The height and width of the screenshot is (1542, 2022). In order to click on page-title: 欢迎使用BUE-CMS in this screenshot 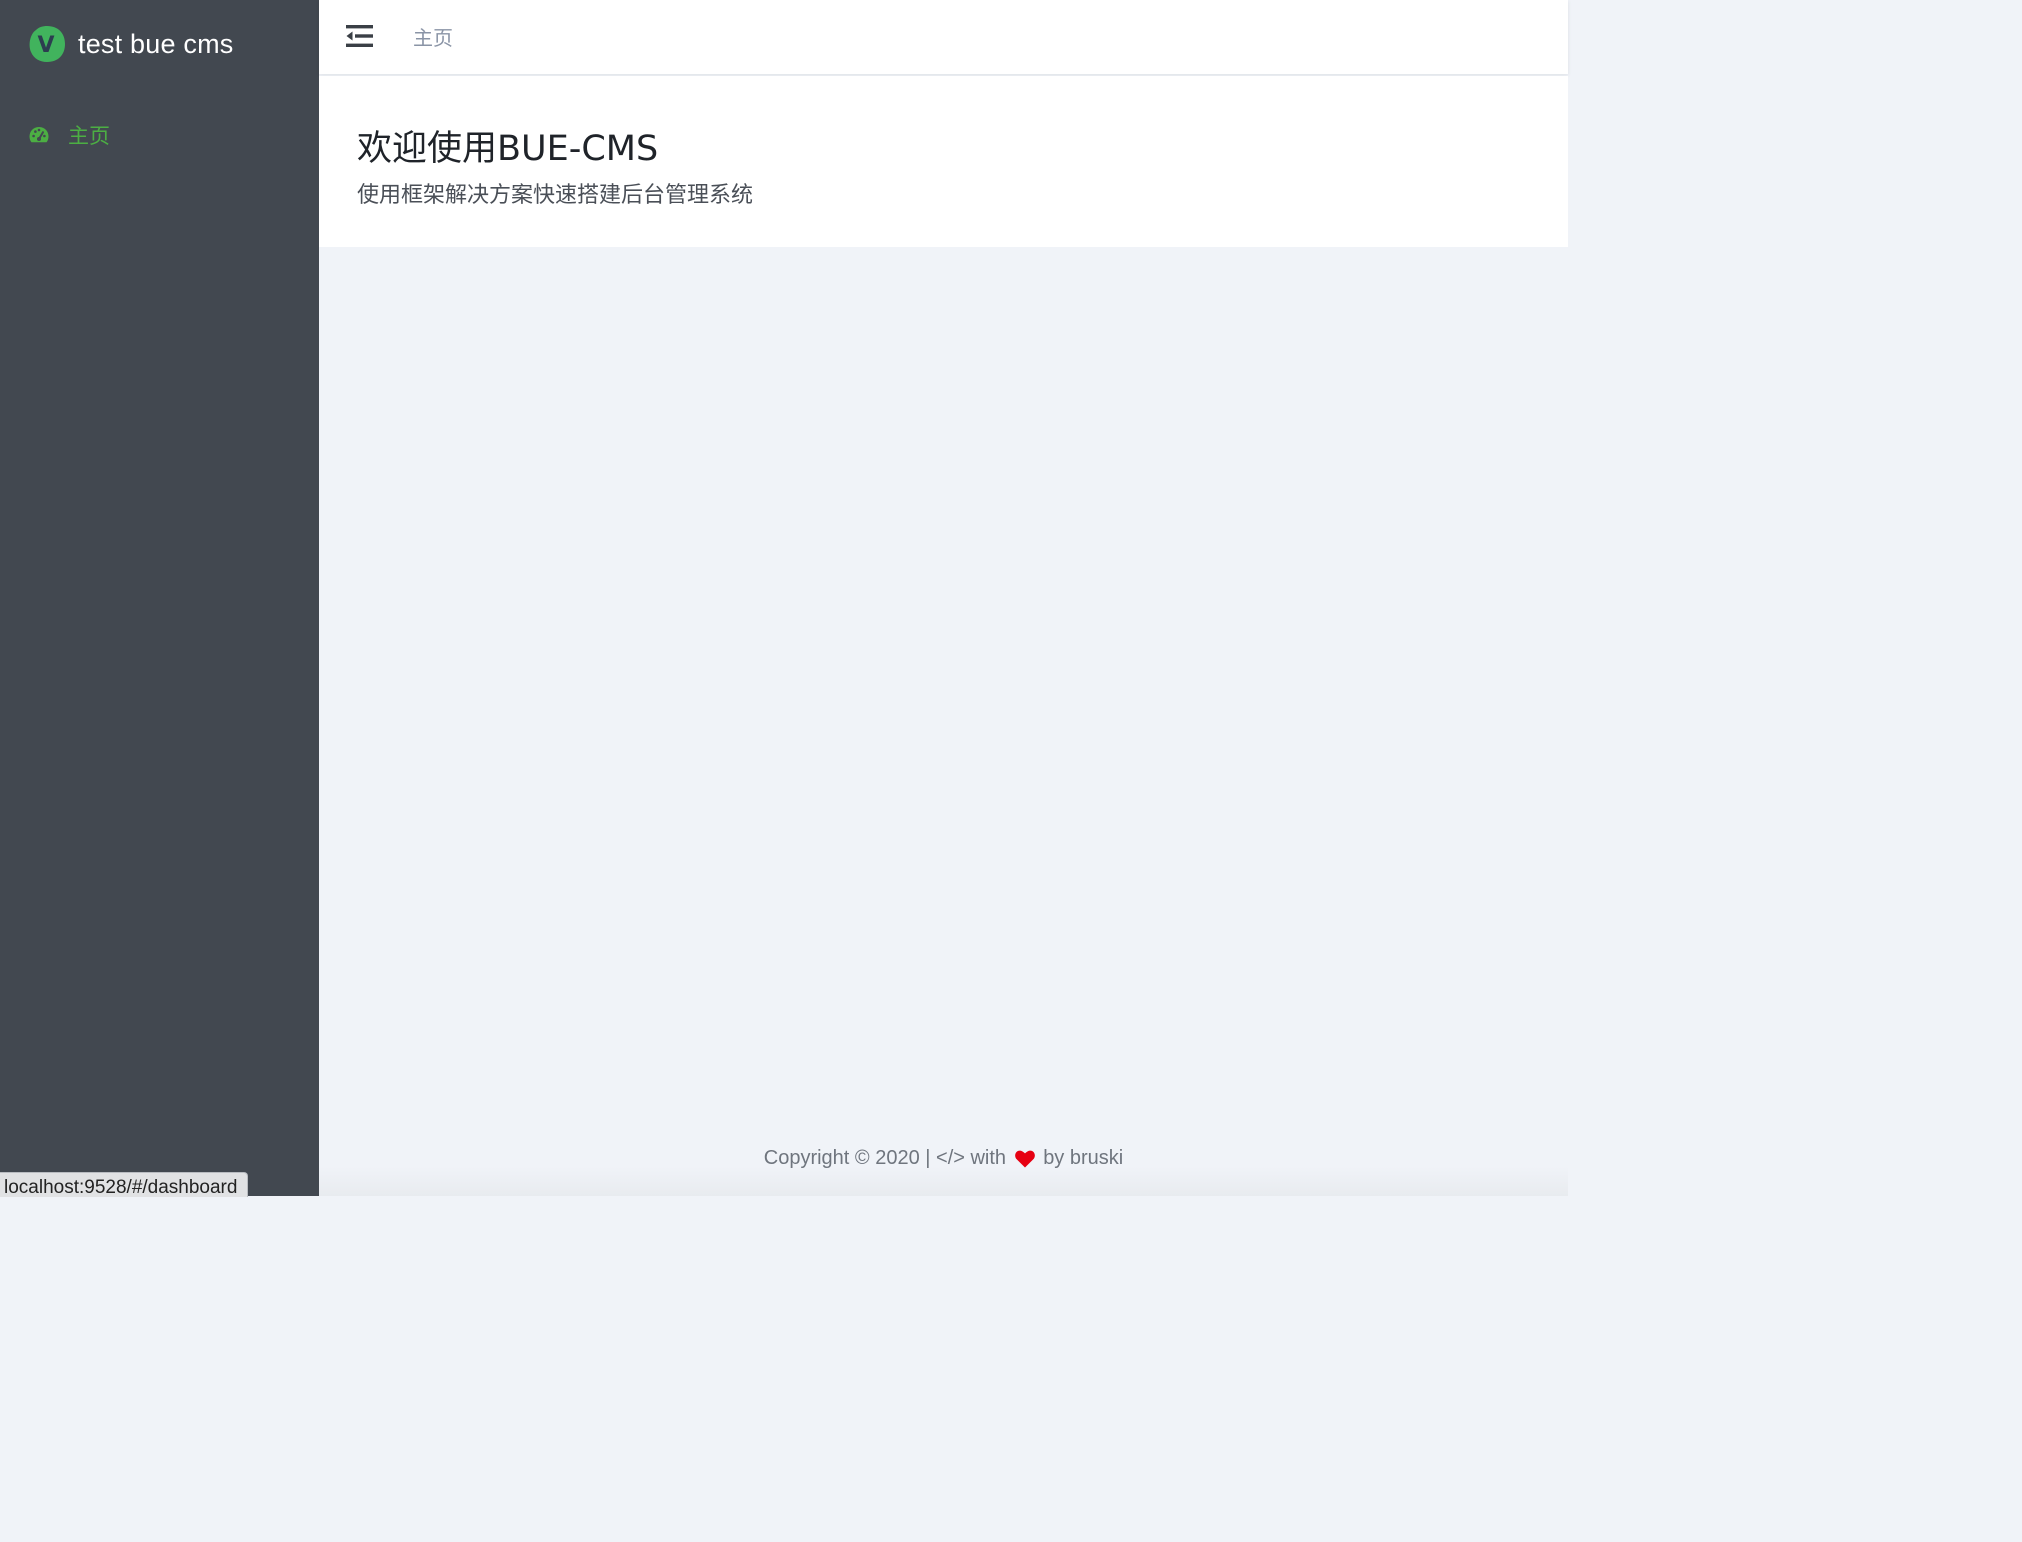, I will do `click(508, 149)`.